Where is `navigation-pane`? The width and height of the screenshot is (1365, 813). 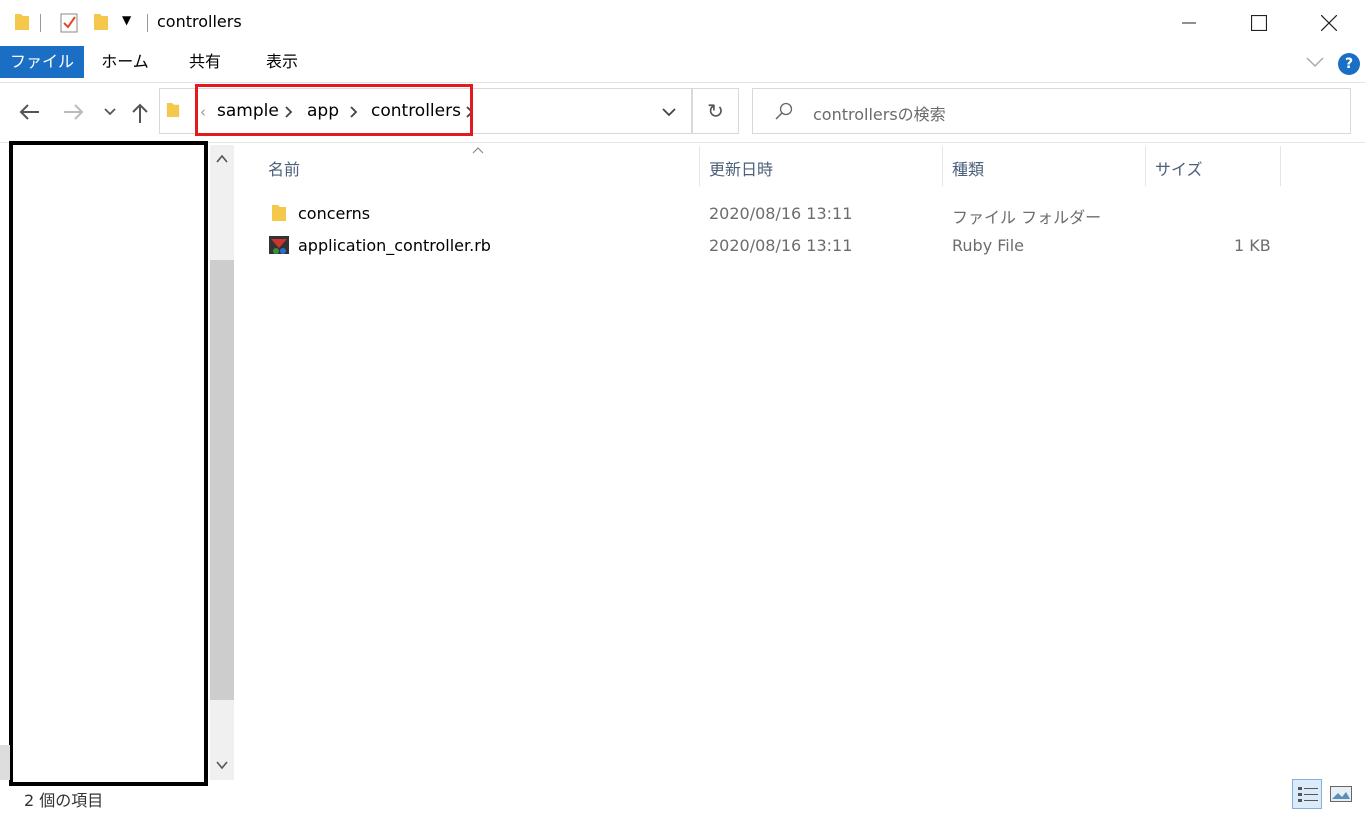 navigation-pane is located at coordinates (108, 463).